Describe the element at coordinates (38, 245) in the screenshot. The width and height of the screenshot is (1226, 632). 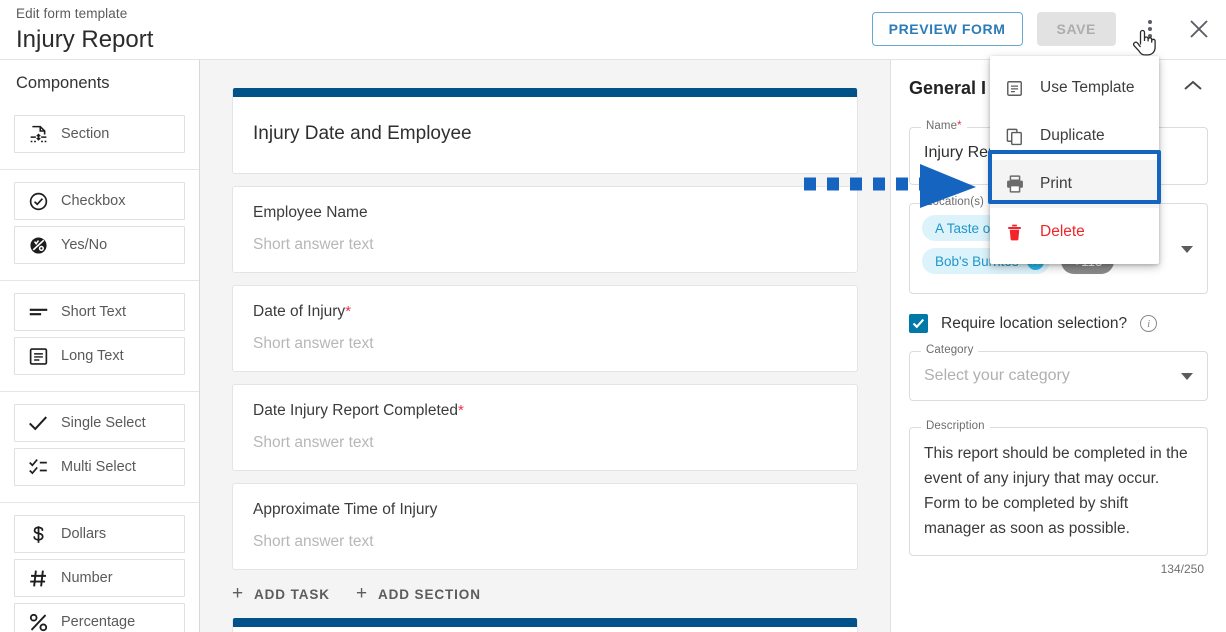
I see `yes-no-icon` at that location.